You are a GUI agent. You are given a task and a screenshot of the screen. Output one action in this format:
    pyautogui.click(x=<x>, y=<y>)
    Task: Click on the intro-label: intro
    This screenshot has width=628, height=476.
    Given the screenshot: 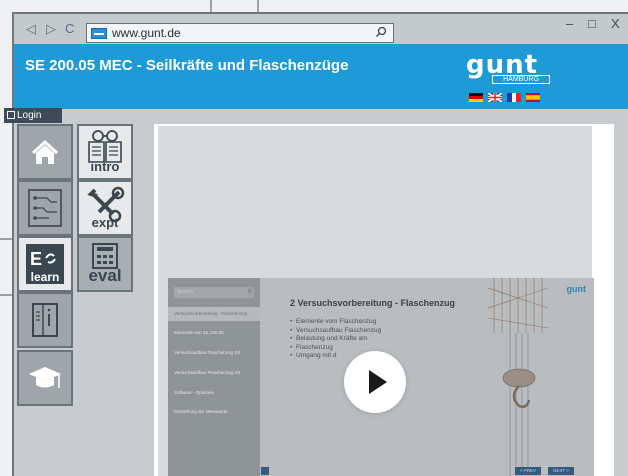 What is the action you would take?
    pyautogui.click(x=105, y=166)
    